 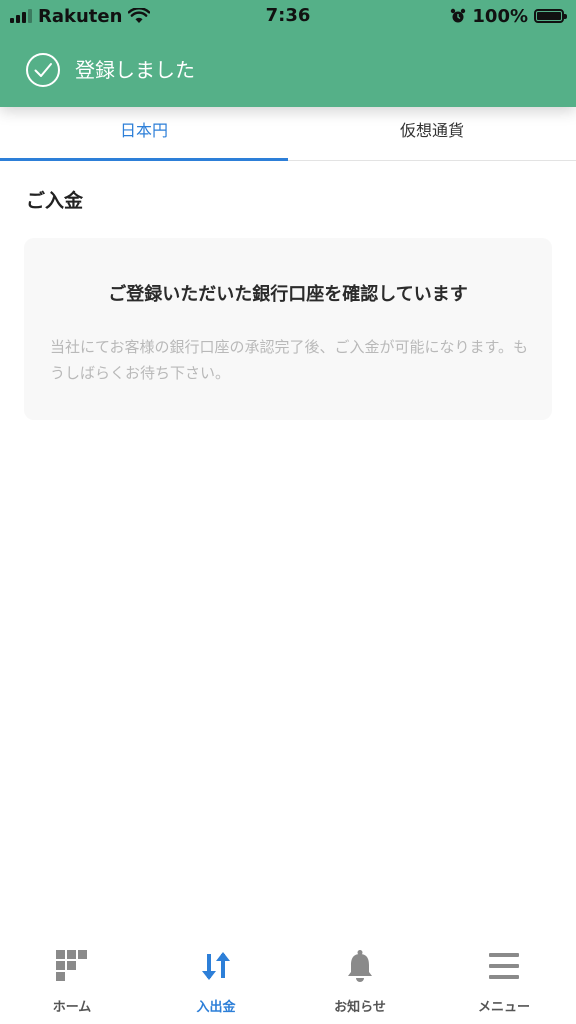 I want to click on nav-item-notifications: お知らせ, so click(x=360, y=984).